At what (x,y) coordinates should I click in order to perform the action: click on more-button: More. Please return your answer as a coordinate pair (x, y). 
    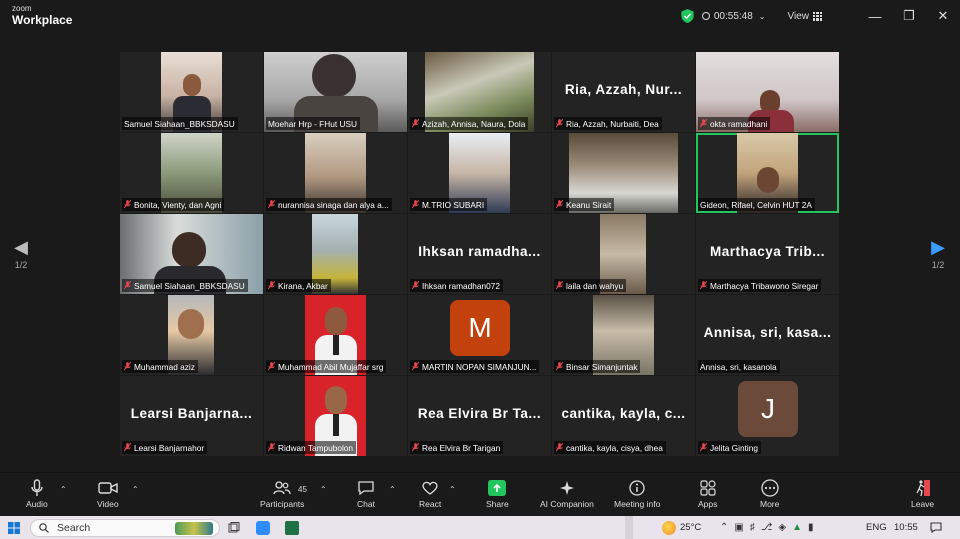
    Looking at the image, I should click on (769, 493).